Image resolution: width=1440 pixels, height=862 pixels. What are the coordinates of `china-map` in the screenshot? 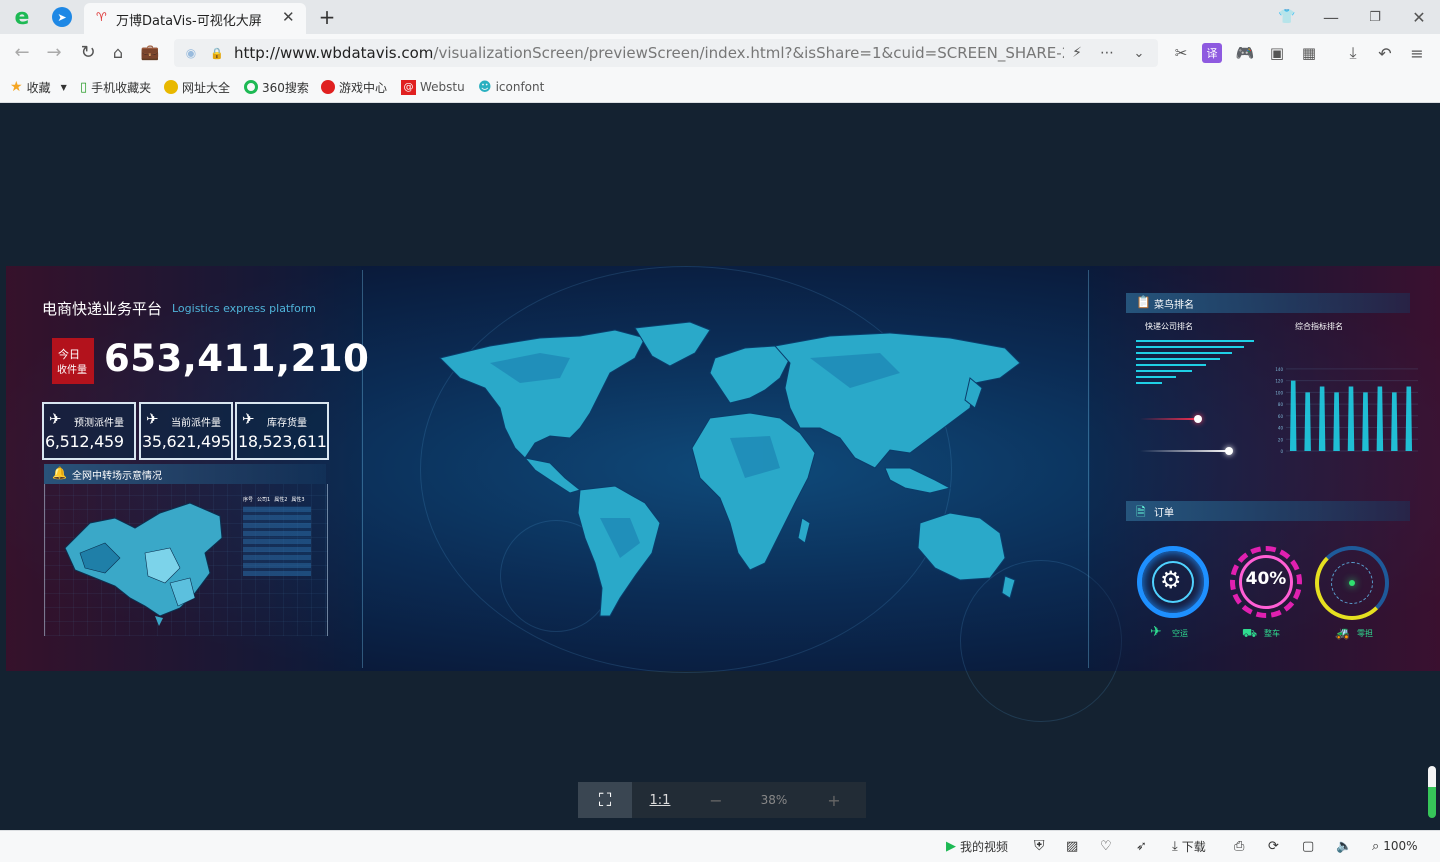 It's located at (143, 564).